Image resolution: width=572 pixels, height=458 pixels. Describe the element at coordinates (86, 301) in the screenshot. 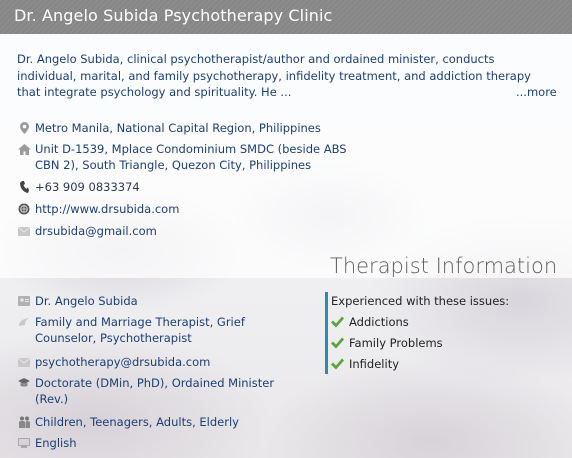

I see `therapist-name: Dr. Angelo Subida` at that location.